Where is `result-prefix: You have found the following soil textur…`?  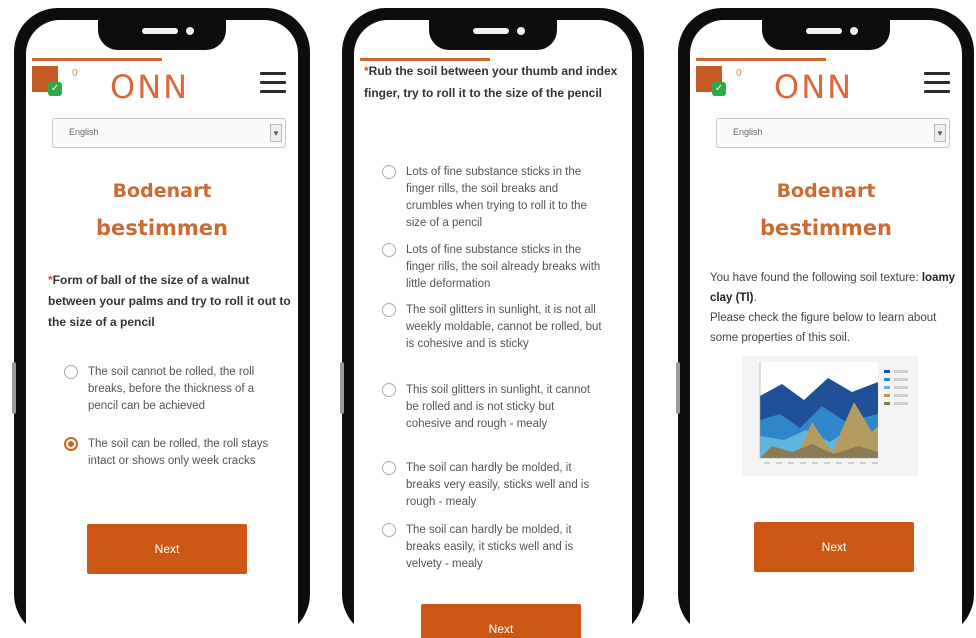 result-prefix: You have found the following soil textur… is located at coordinates (816, 278).